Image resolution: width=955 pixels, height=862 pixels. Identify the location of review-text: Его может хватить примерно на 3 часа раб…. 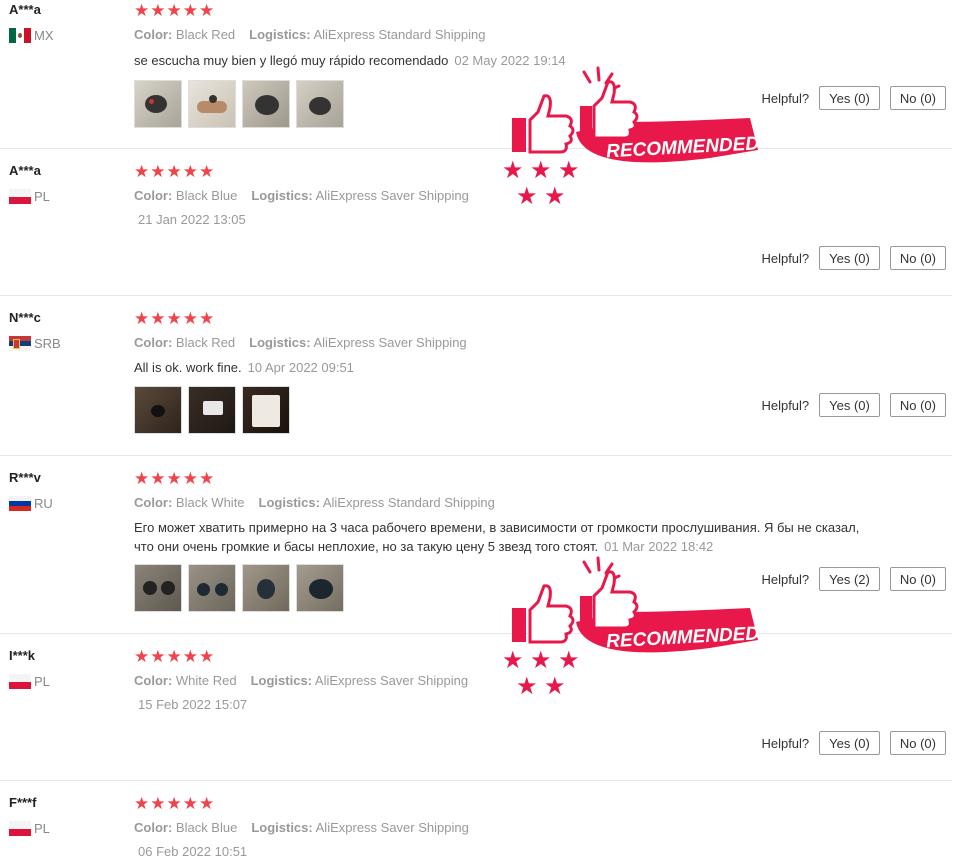
(499, 537).